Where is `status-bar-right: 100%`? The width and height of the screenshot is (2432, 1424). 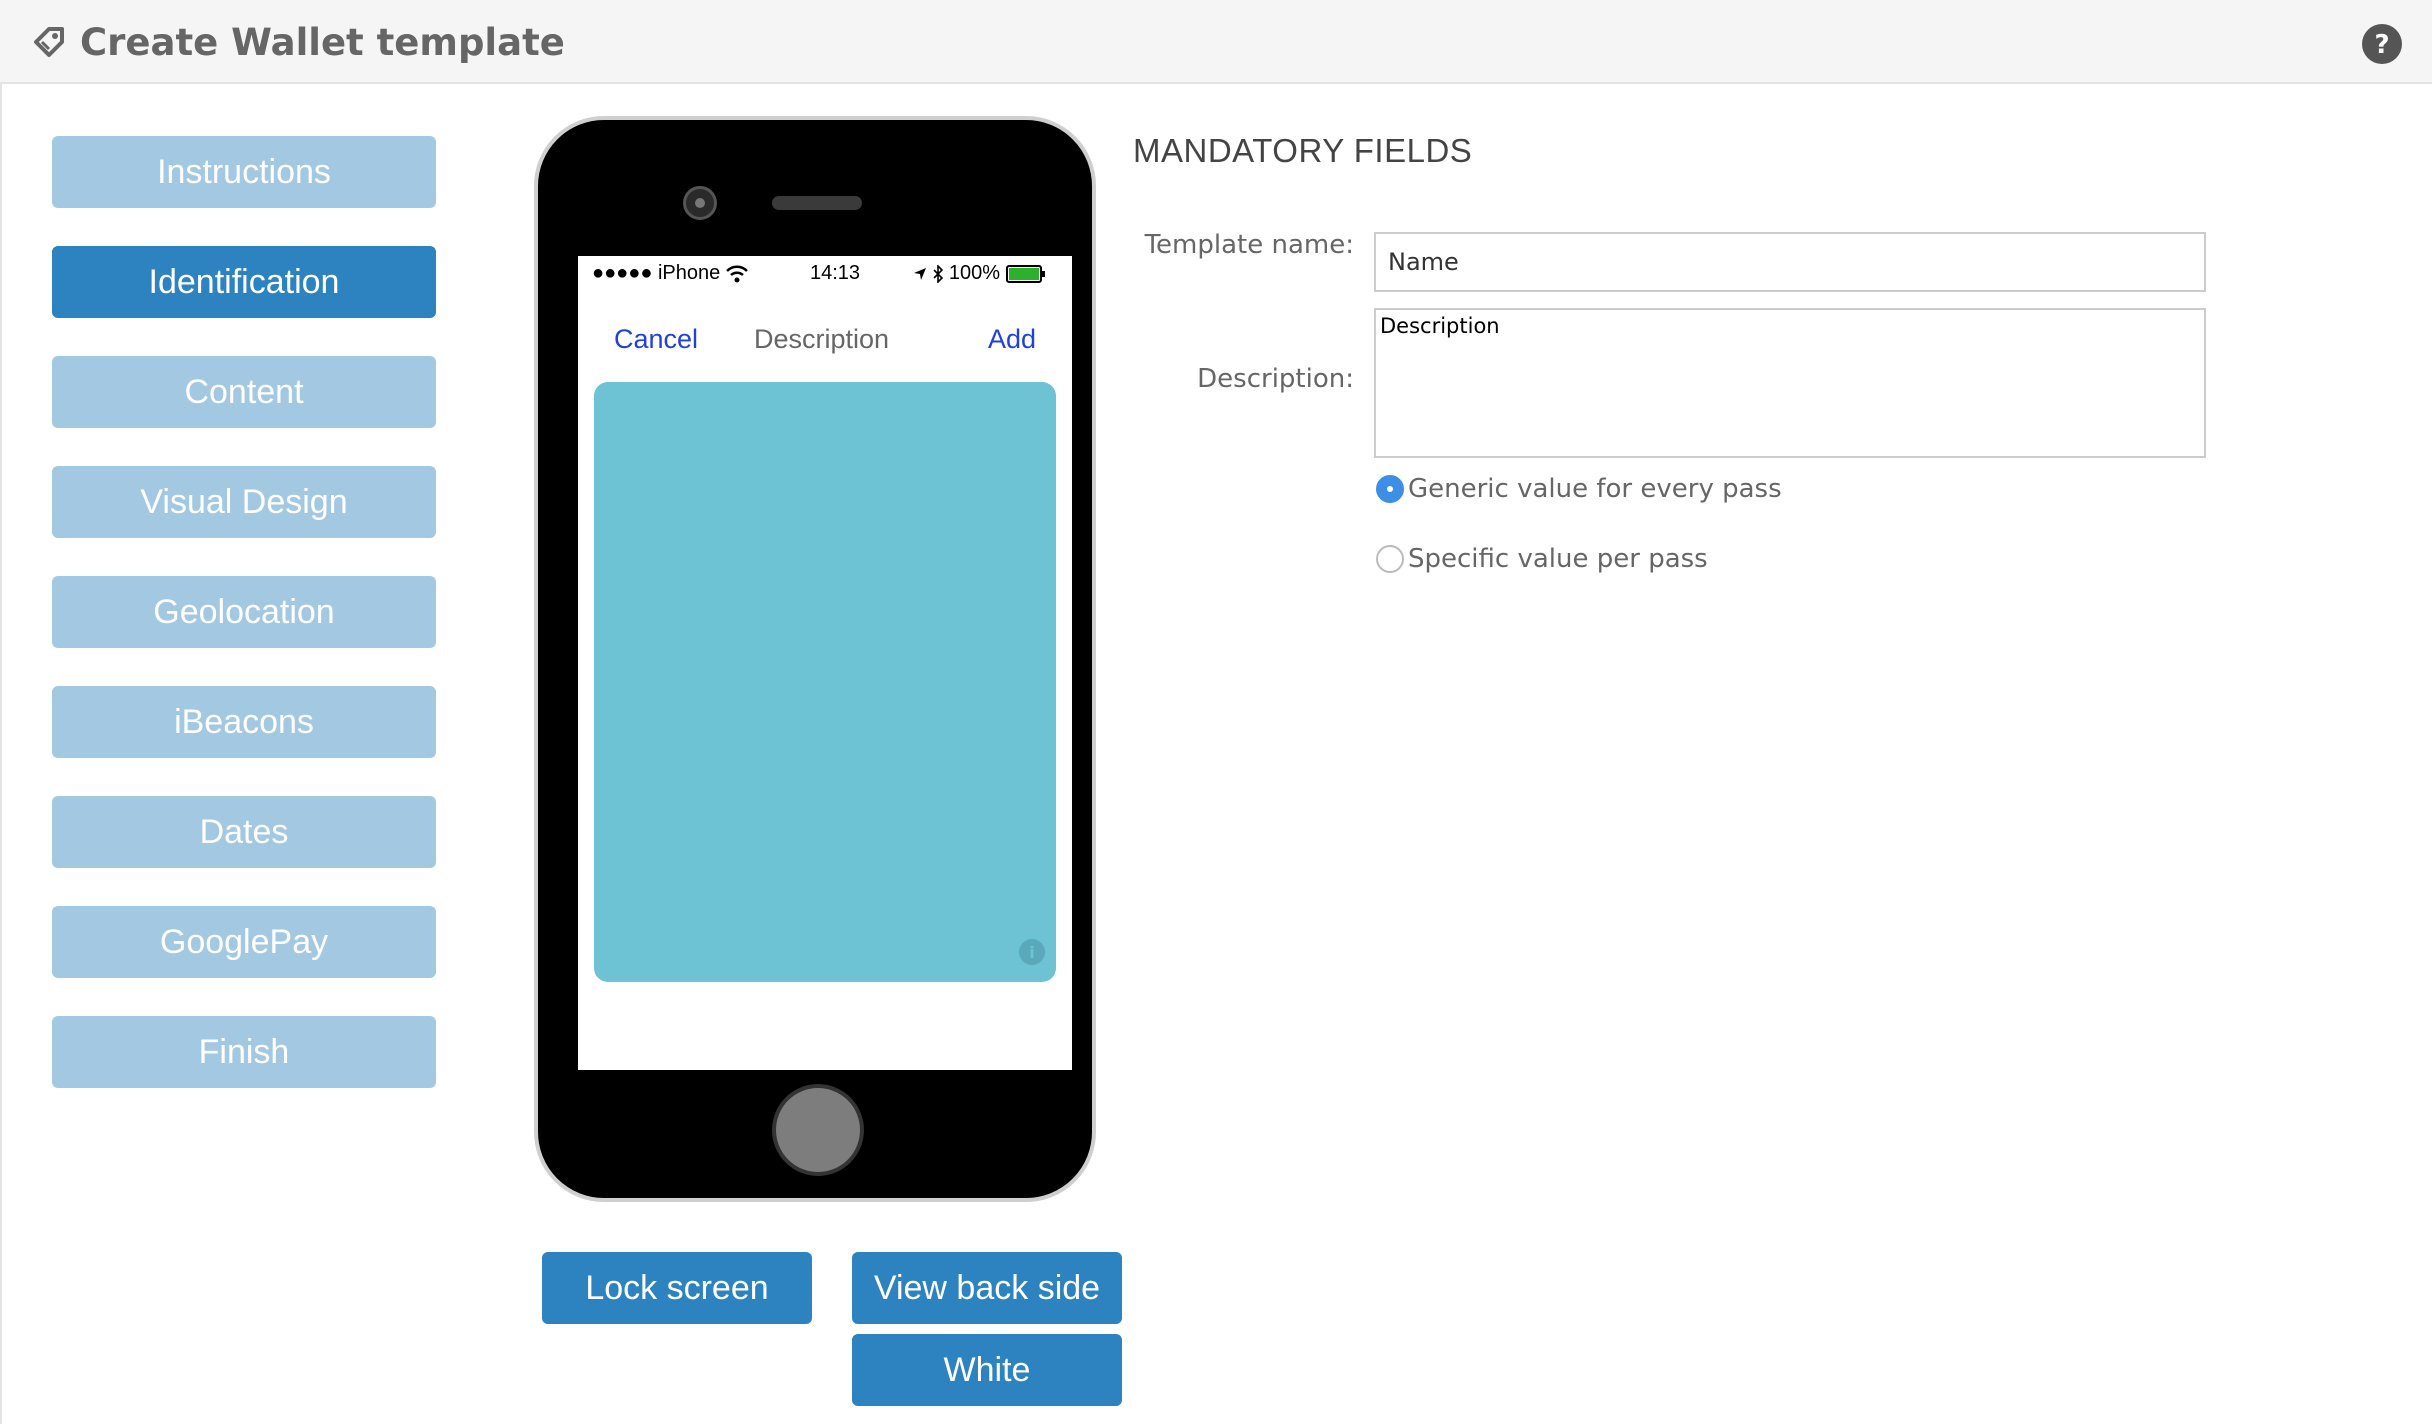
status-bar-right: 100% is located at coordinates (979, 273).